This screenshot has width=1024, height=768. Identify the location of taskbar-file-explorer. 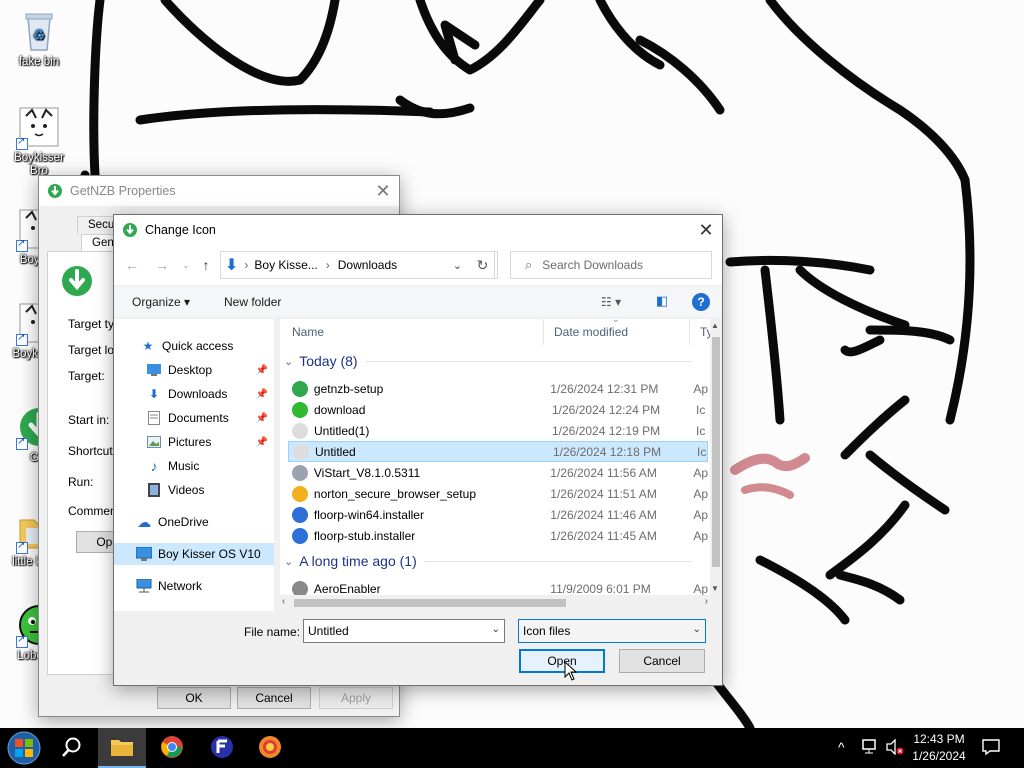
(122, 748).